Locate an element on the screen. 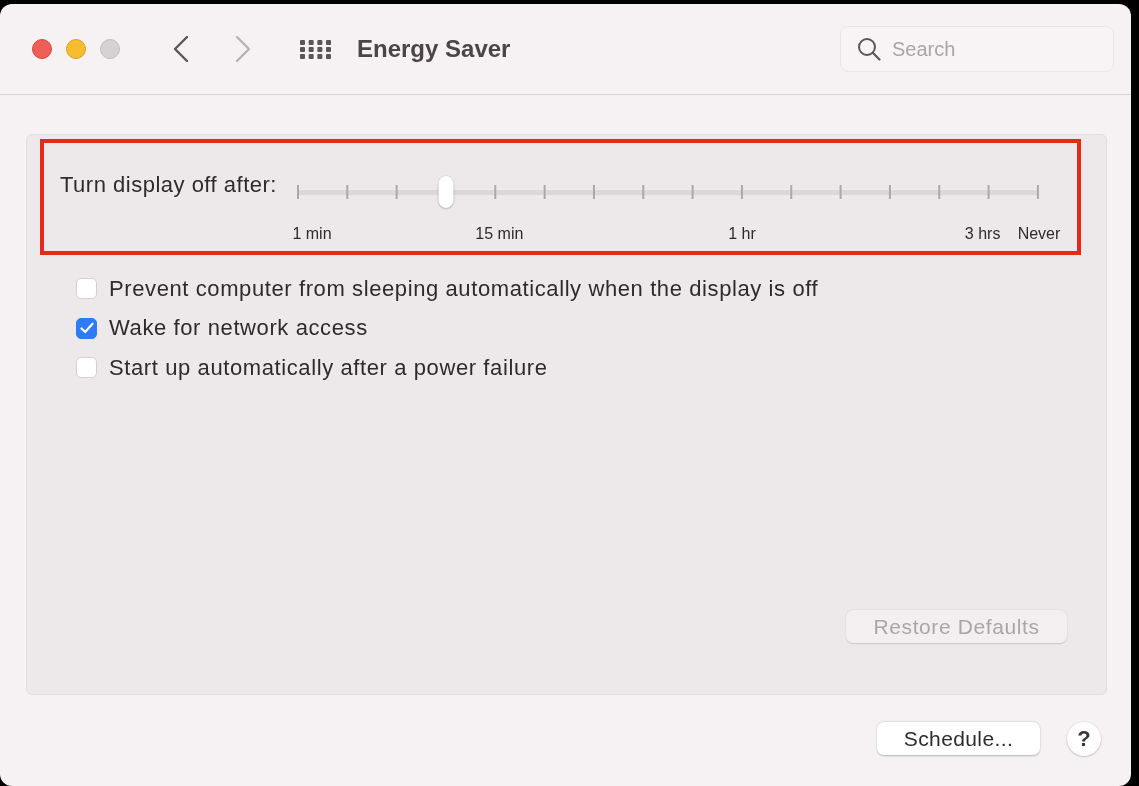 The width and height of the screenshot is (1139, 786). window-title: Energy Saver is located at coordinates (434, 49).